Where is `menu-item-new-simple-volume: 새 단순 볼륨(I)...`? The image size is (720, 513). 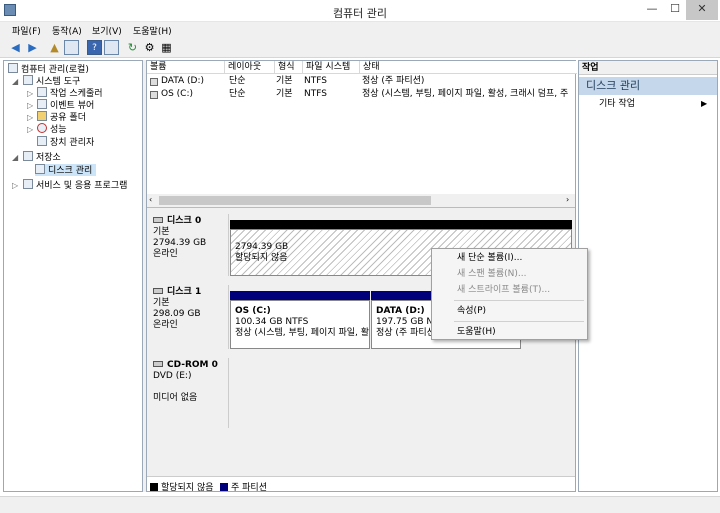 menu-item-new-simple-volume: 새 단순 볼륨(I)... is located at coordinates (489, 258).